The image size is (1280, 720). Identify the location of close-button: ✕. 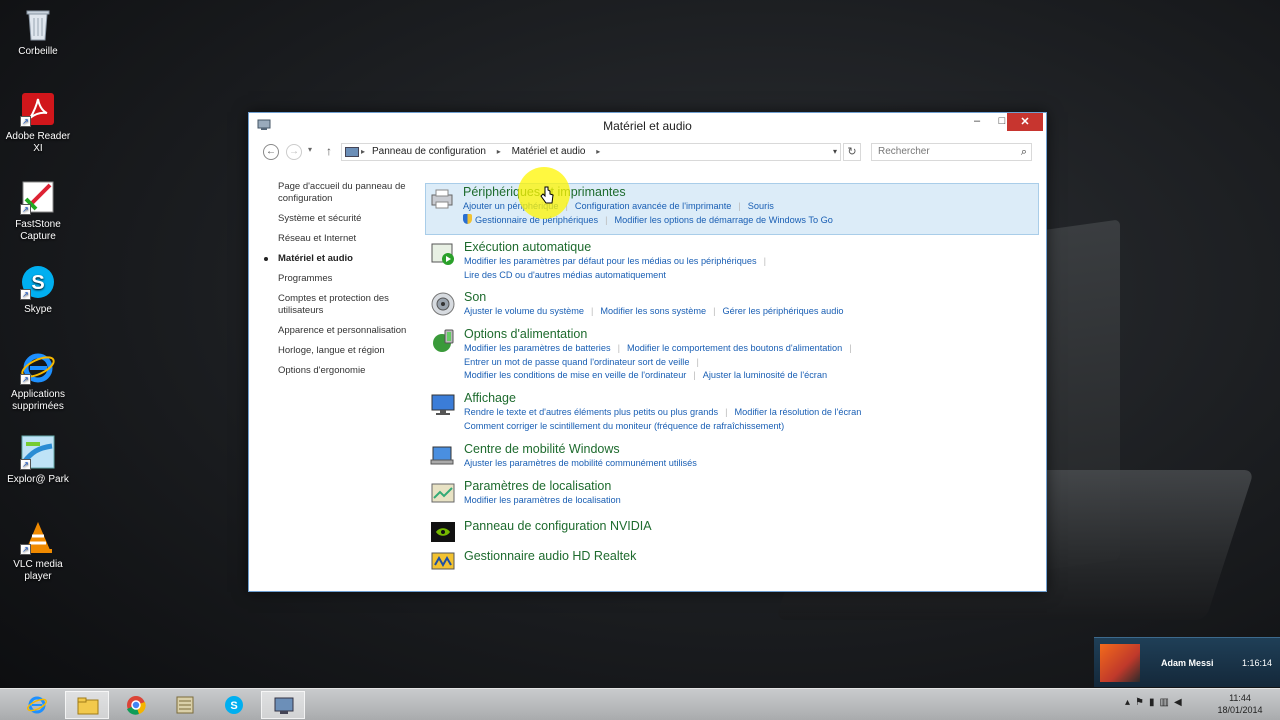
(1025, 122).